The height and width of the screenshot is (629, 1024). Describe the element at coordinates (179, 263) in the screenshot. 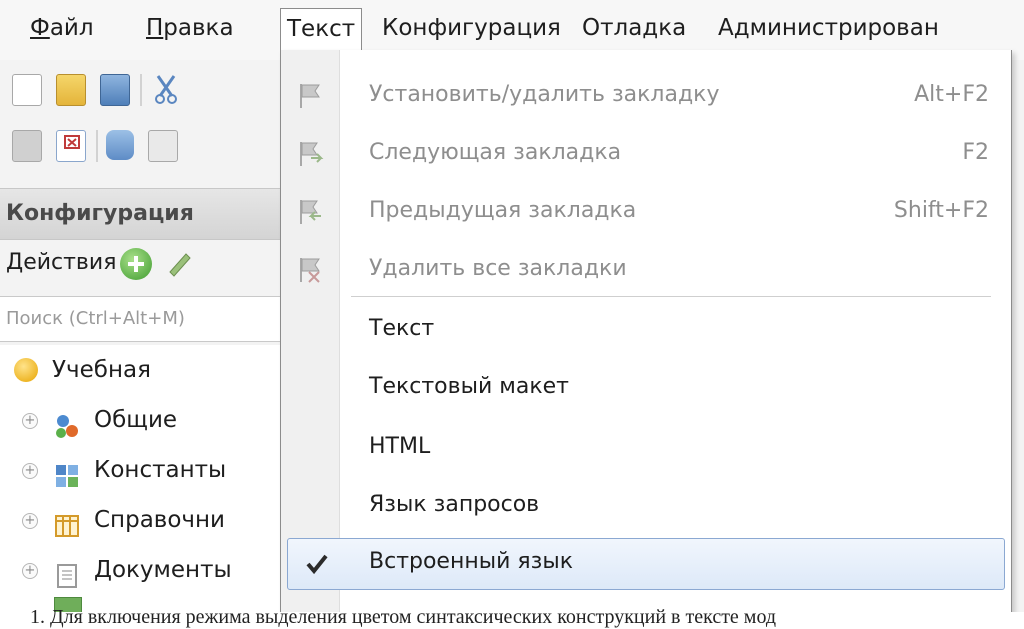

I see `edit-icon` at that location.